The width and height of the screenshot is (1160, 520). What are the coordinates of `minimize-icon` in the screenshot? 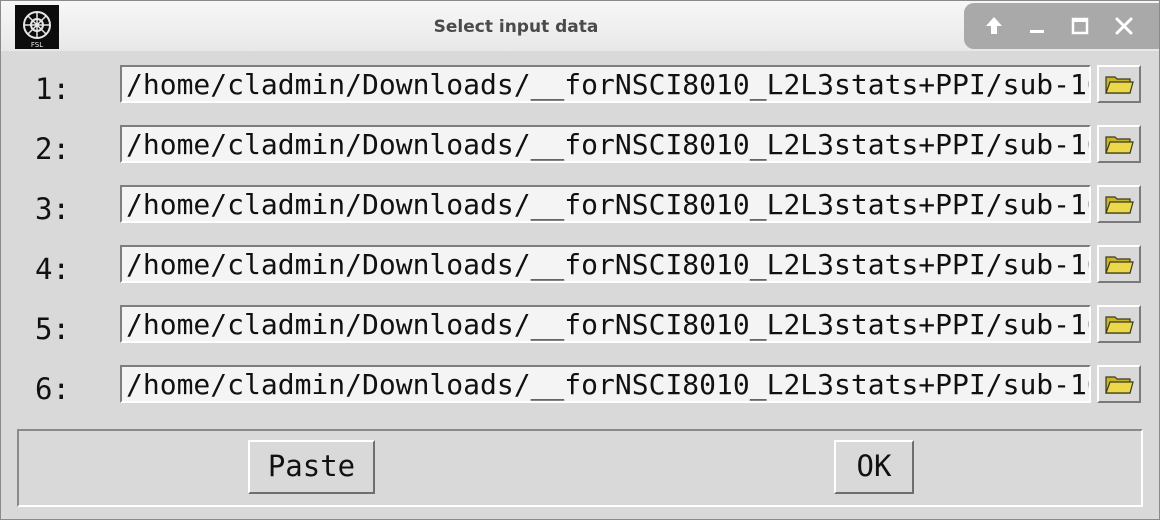 It's located at (1037, 26).